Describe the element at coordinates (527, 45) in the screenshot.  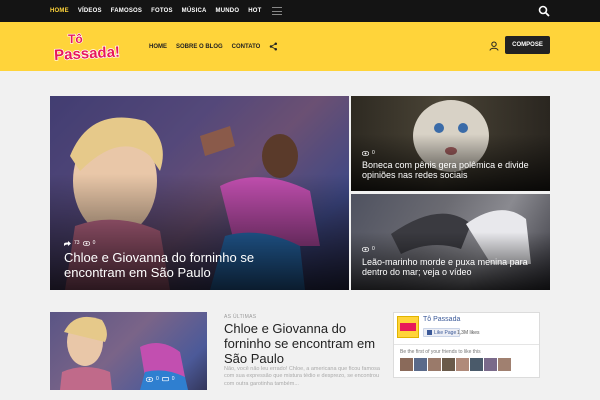
I see `compose-button: COMPOSE` at that location.